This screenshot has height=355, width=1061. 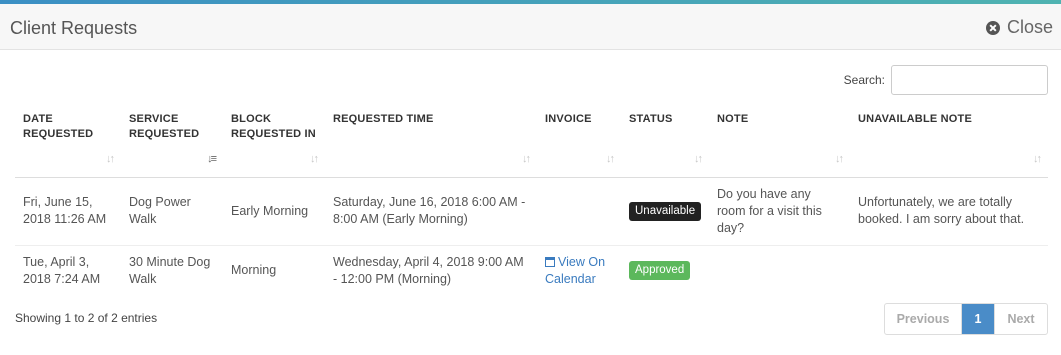 What do you see at coordinates (949, 270) in the screenshot?
I see `cell-unavailable-note` at bounding box center [949, 270].